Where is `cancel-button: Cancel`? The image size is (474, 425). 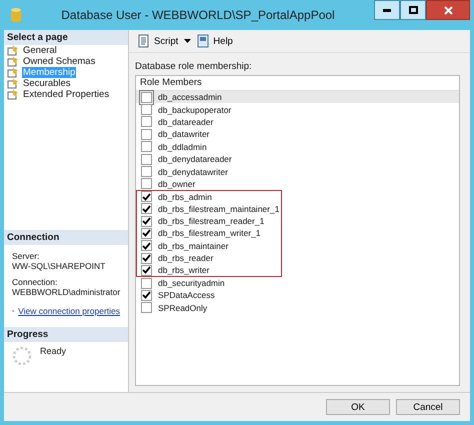 cancel-button: Cancel is located at coordinates (428, 407).